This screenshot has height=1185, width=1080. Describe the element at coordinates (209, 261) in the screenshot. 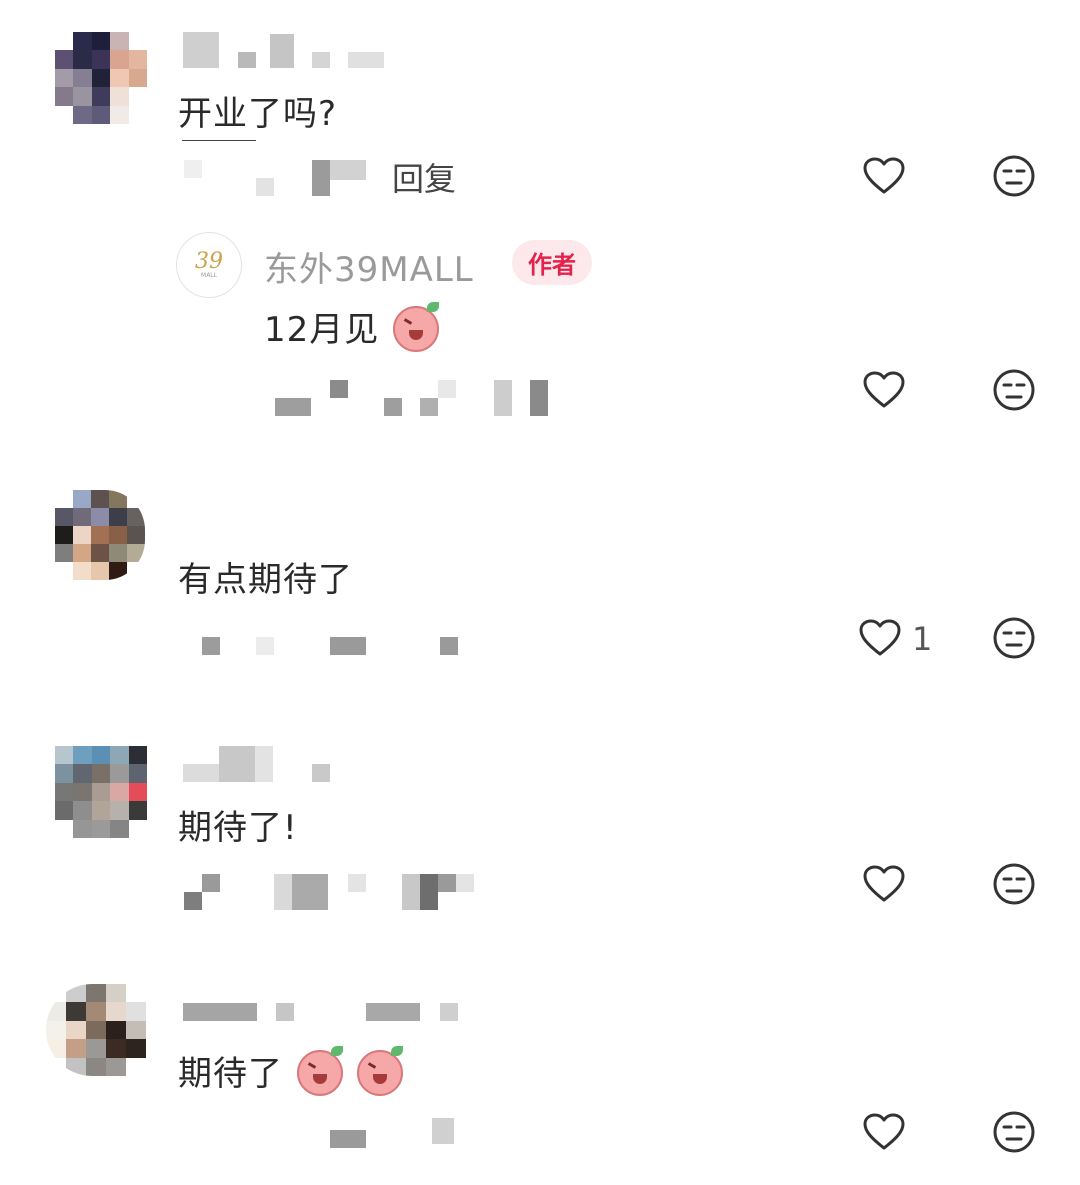

I see `logo-number: 39` at that location.